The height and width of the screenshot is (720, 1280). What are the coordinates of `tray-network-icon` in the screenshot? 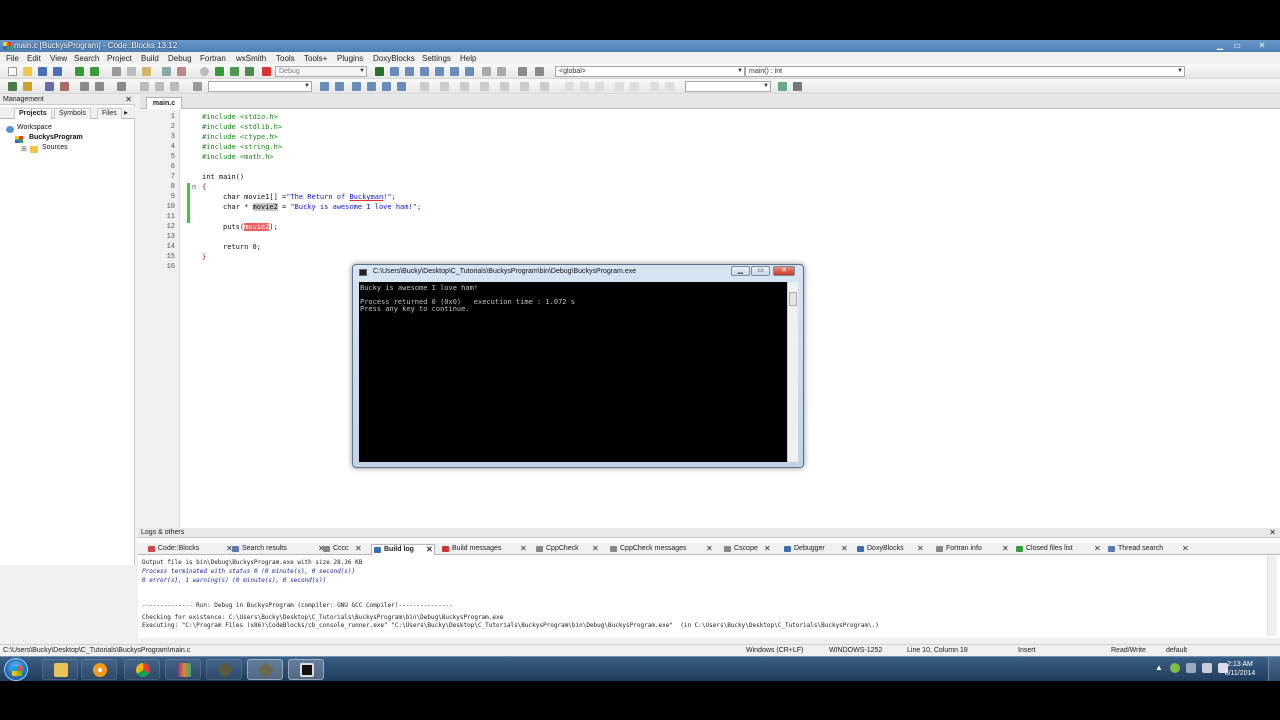 It's located at (1191, 668).